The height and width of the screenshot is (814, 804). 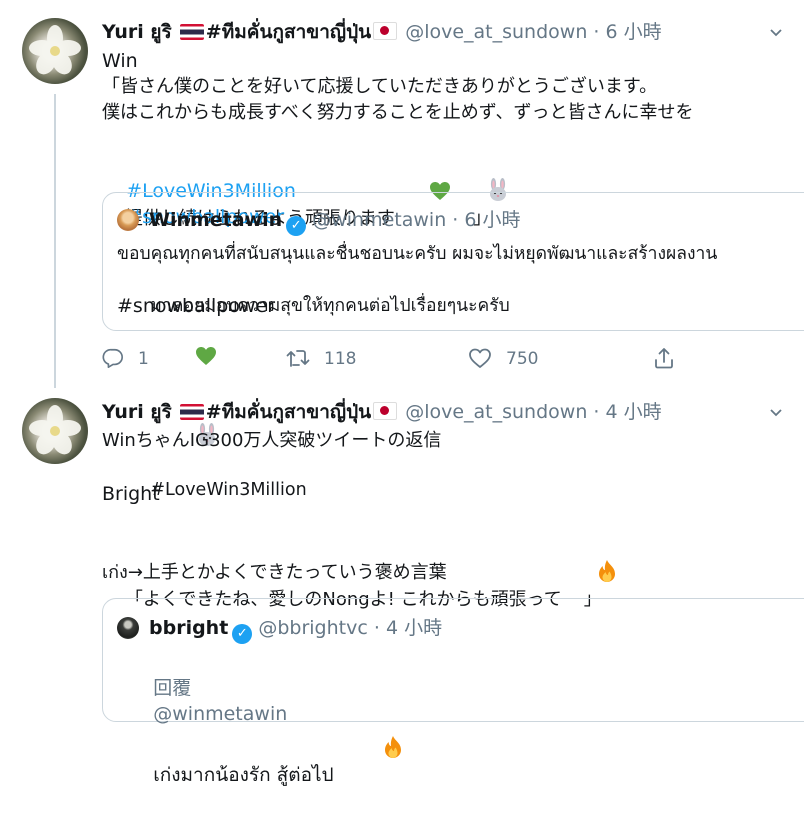 I want to click on retweet-button: 118, so click(x=321, y=359).